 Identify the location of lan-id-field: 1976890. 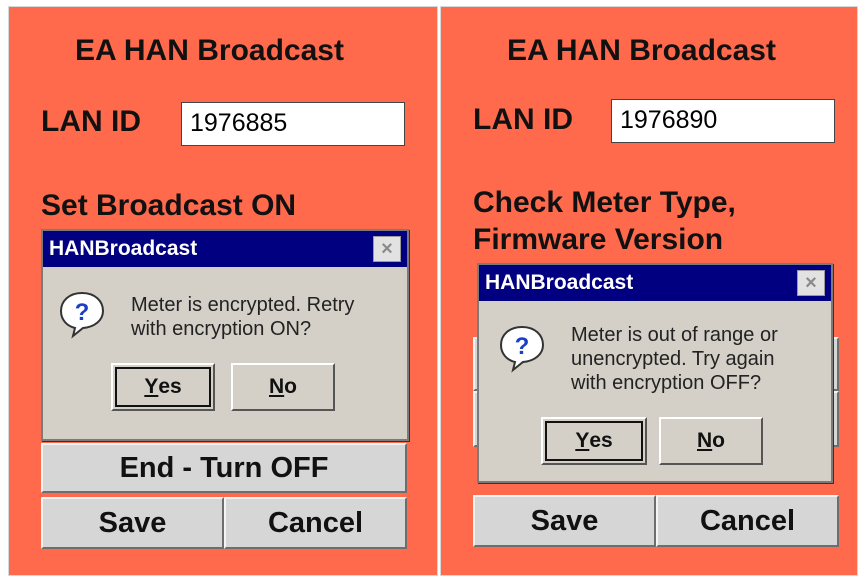
(723, 121).